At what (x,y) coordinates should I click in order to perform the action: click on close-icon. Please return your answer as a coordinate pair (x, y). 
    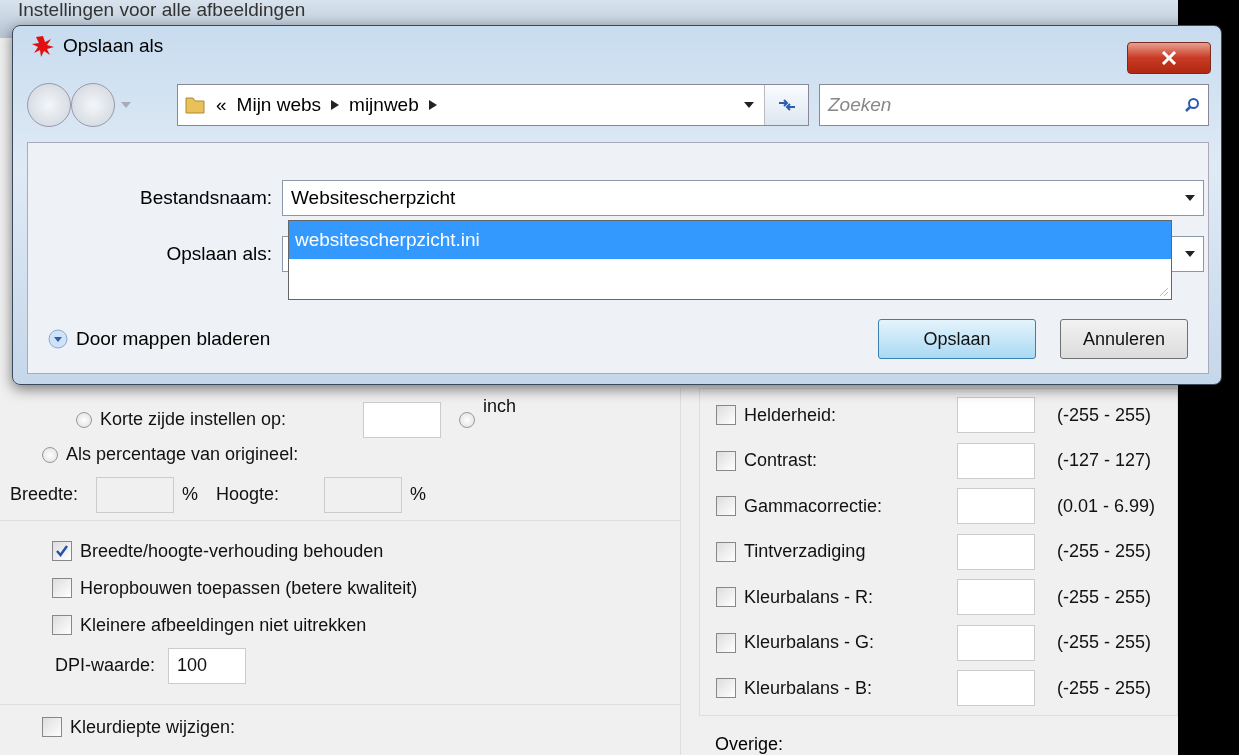
    Looking at the image, I should click on (1169, 58).